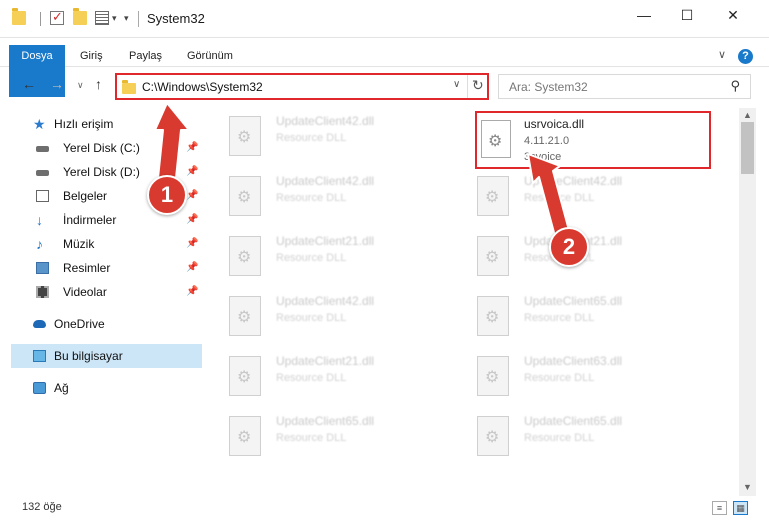 The image size is (769, 528). I want to click on properties-check-icon, so click(57, 17).